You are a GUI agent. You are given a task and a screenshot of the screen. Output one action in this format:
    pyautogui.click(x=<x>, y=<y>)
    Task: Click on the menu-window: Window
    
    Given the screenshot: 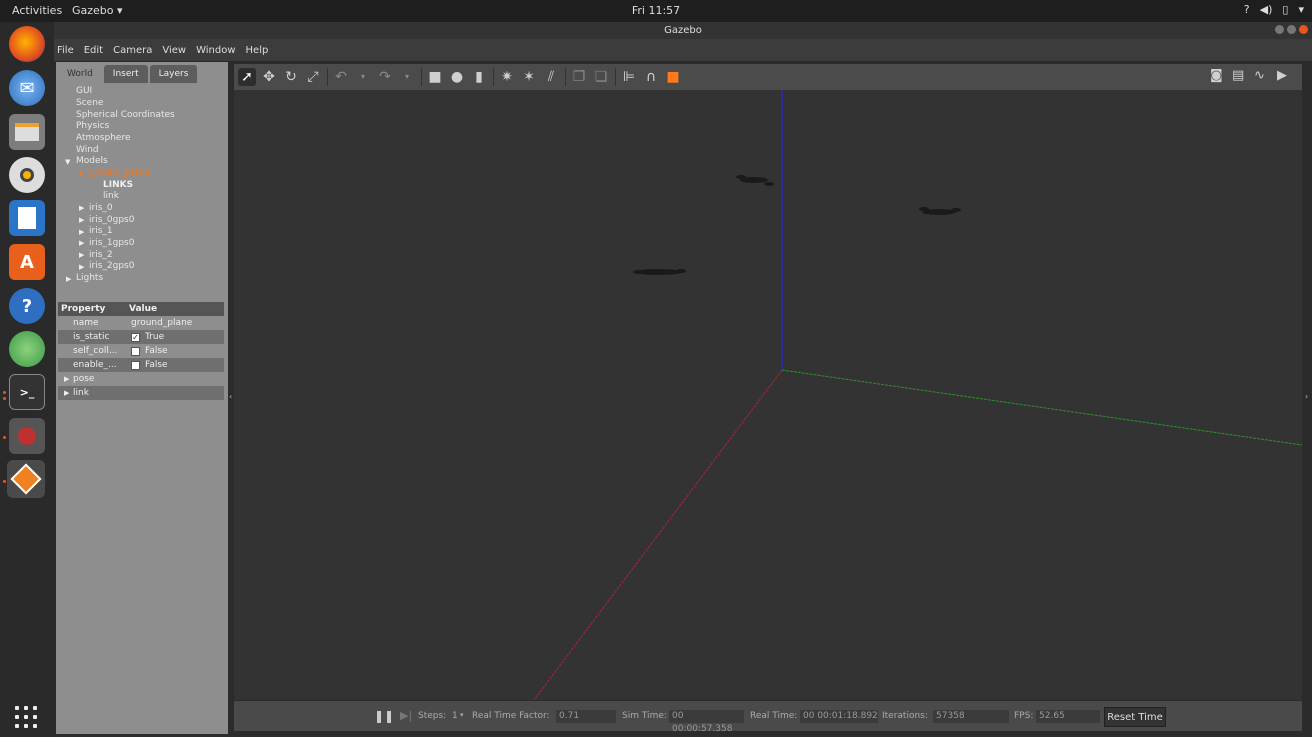 What is the action you would take?
    pyautogui.click(x=215, y=50)
    